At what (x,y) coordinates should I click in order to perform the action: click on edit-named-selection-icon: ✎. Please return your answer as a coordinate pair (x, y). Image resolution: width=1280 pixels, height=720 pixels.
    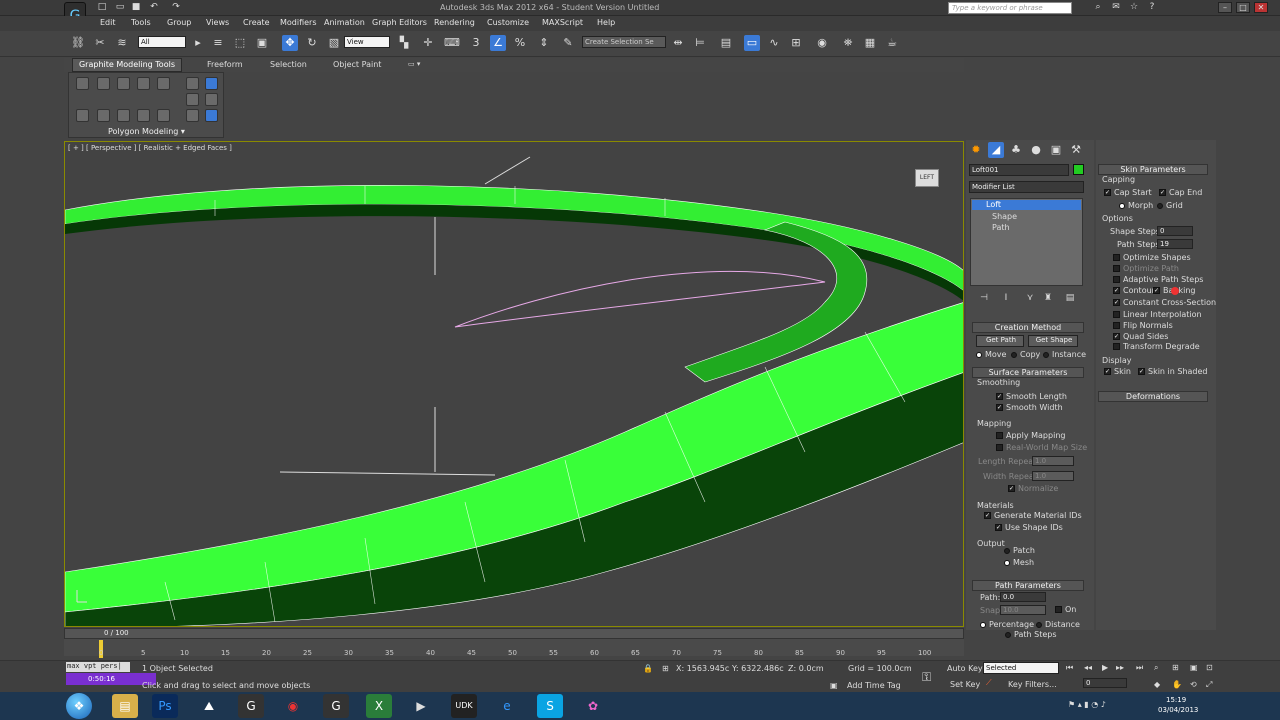
    Looking at the image, I should click on (568, 43).